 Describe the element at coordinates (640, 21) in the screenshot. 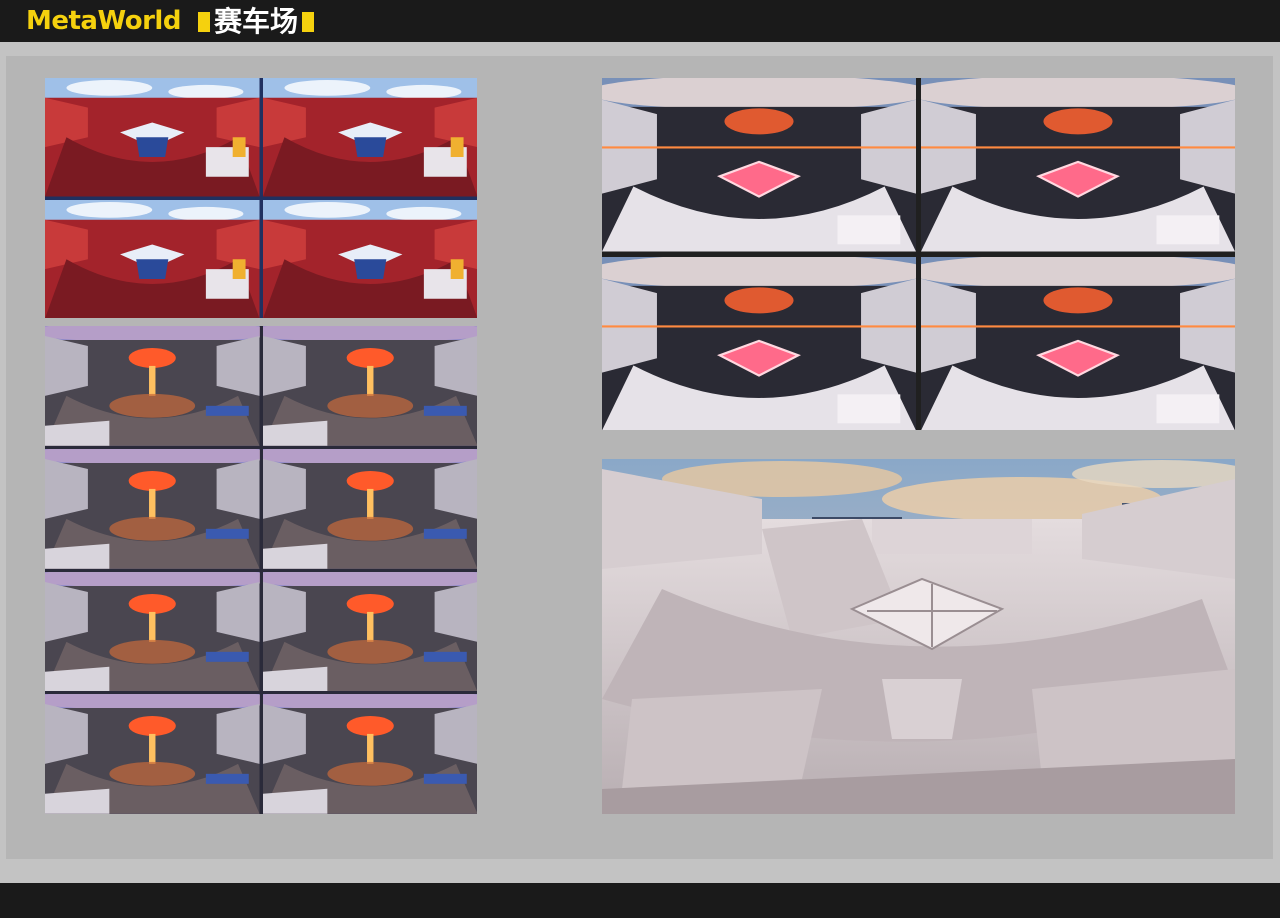

I see `header-bar: MetaWorld 赛车场` at that location.